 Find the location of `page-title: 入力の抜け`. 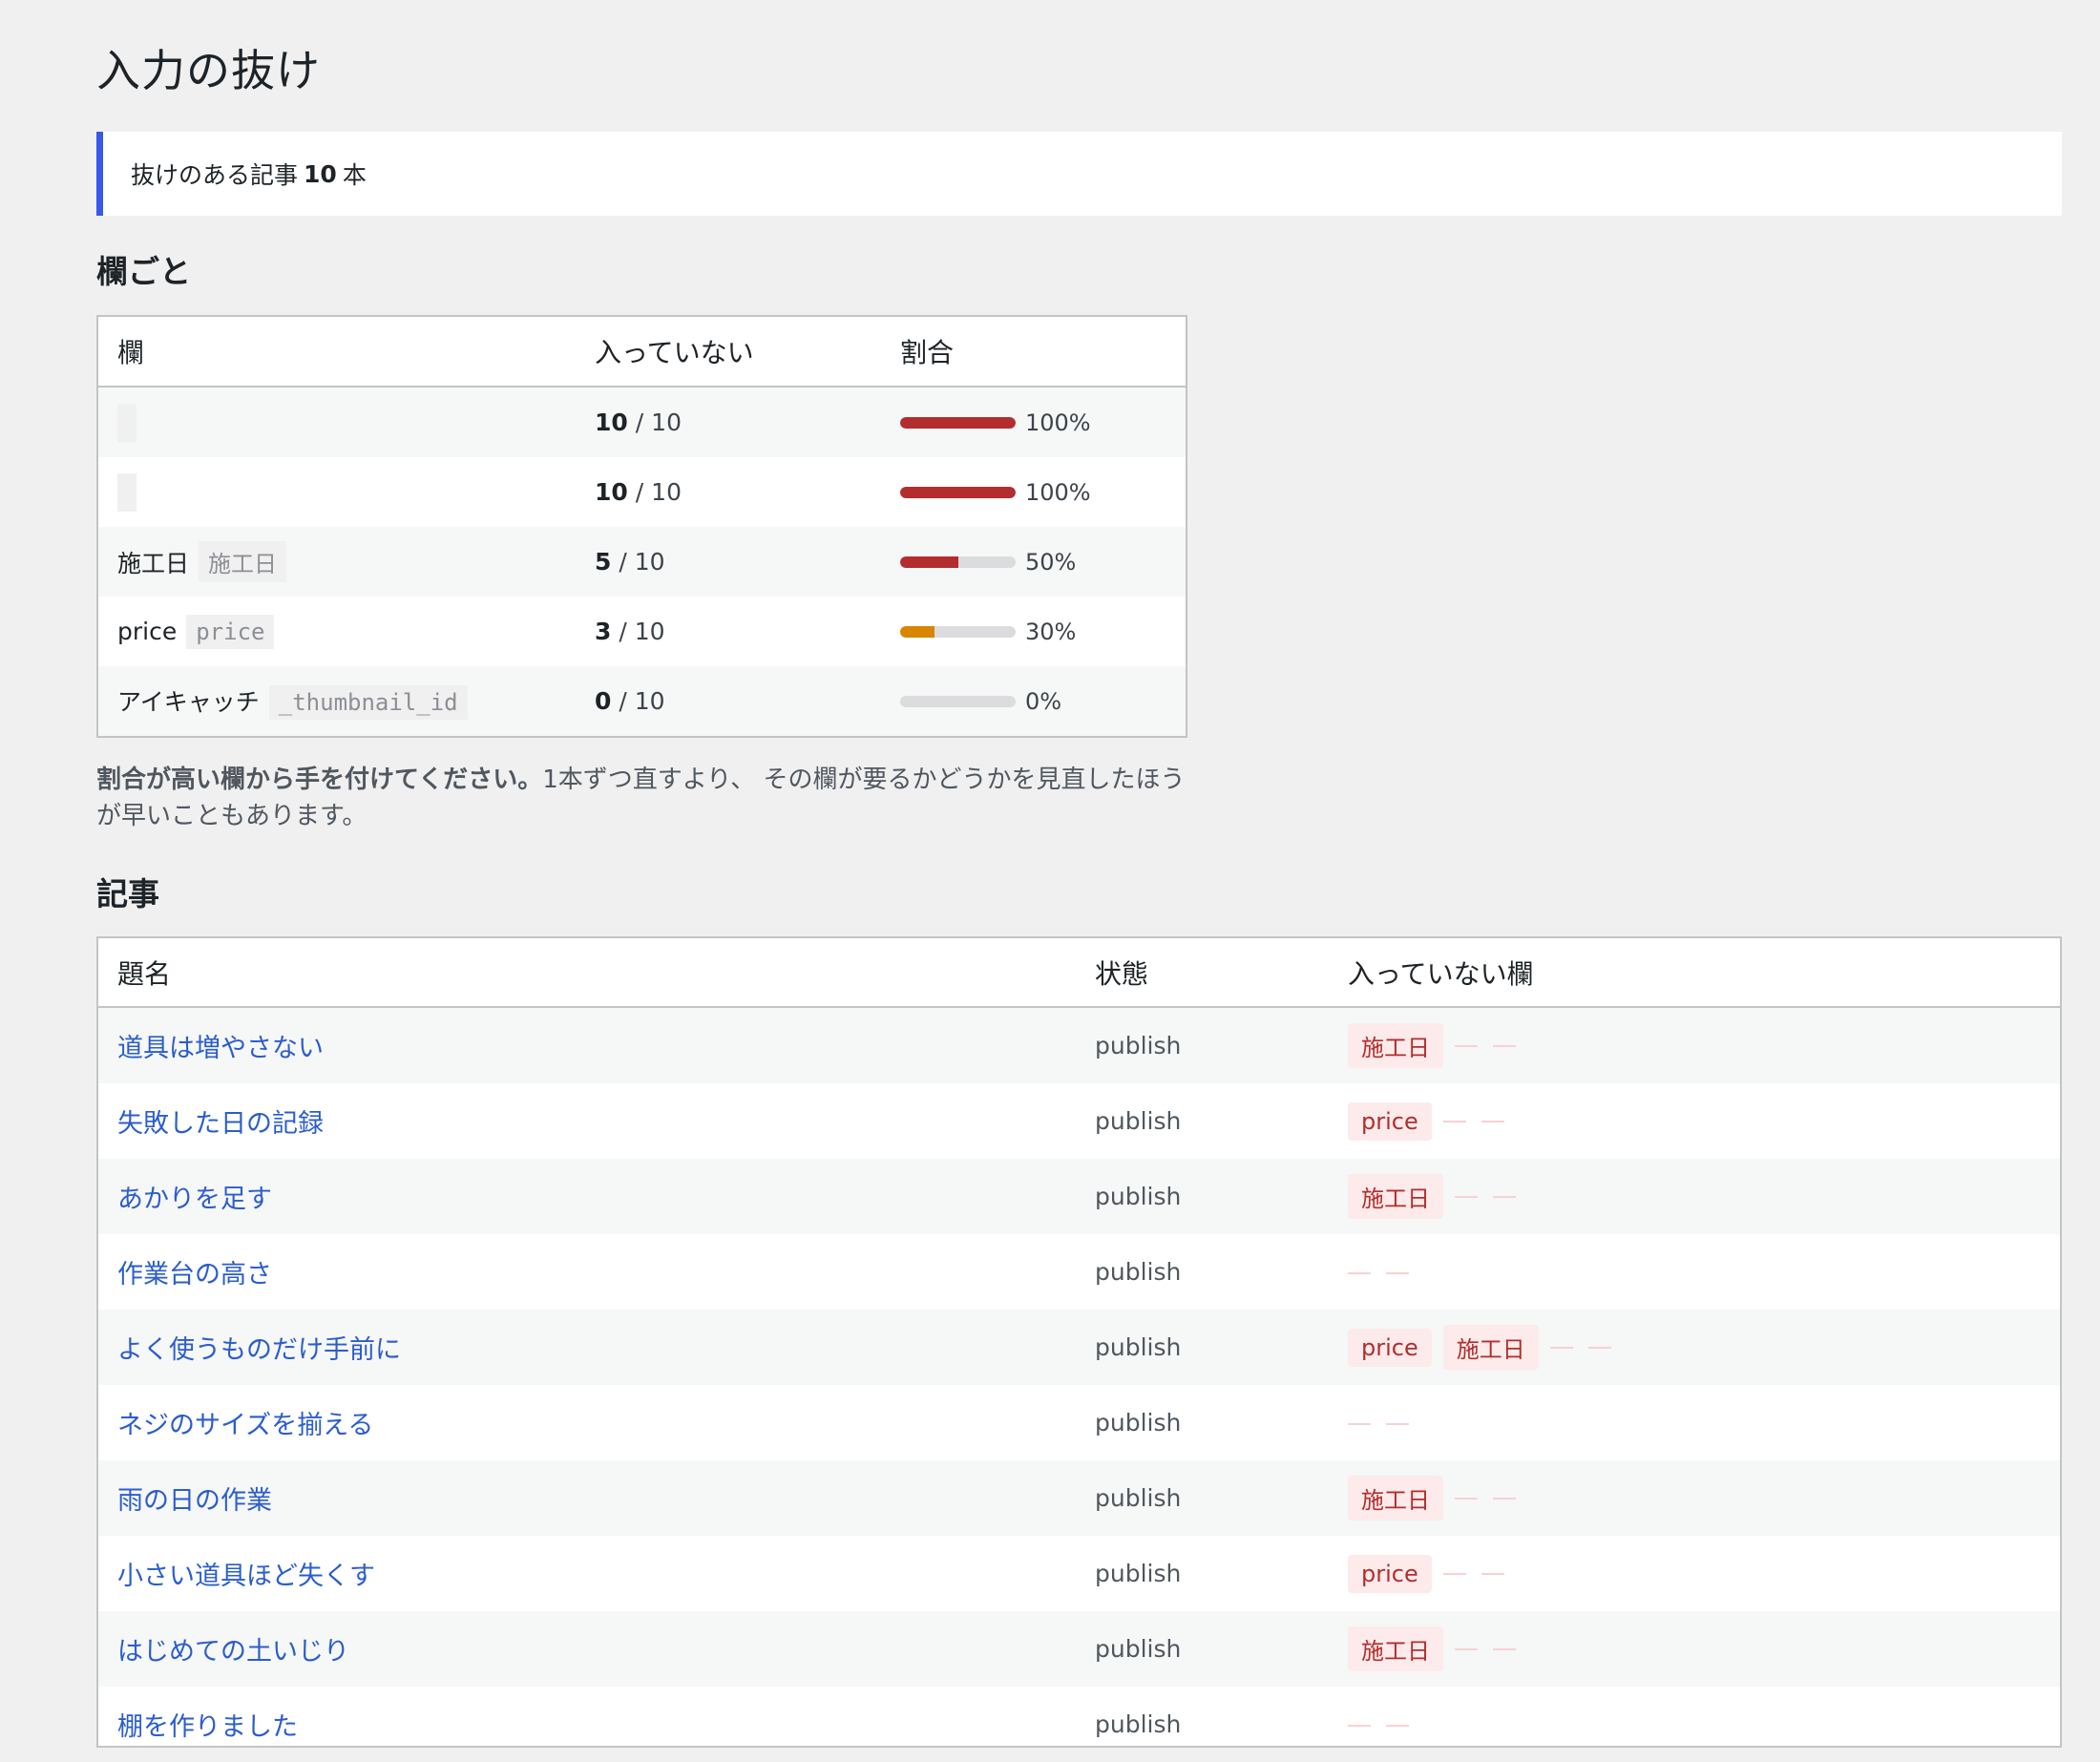

page-title: 入力の抜け is located at coordinates (209, 70).